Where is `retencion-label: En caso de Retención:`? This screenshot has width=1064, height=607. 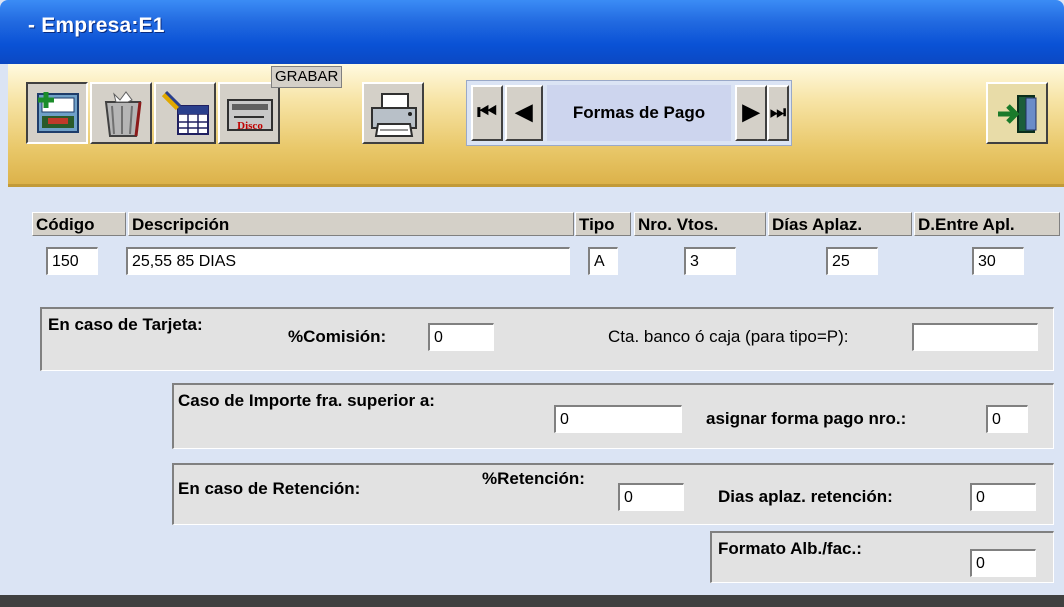
retencion-label: En caso de Retención: is located at coordinates (269, 488).